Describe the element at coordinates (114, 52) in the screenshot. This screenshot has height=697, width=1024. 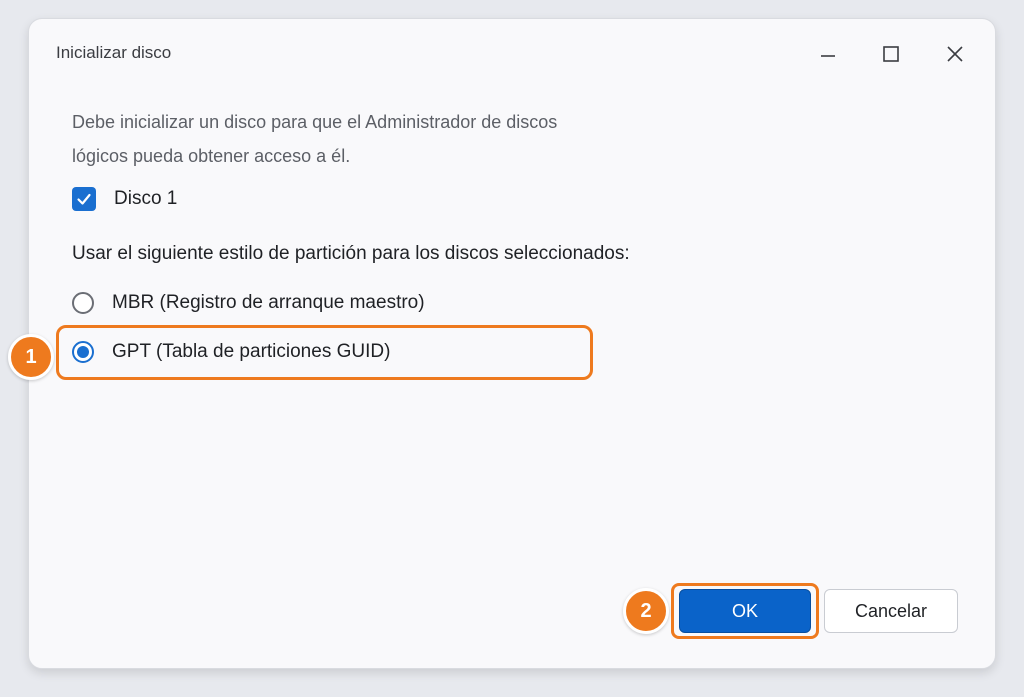
I see `window-title: Inicializar disco` at that location.